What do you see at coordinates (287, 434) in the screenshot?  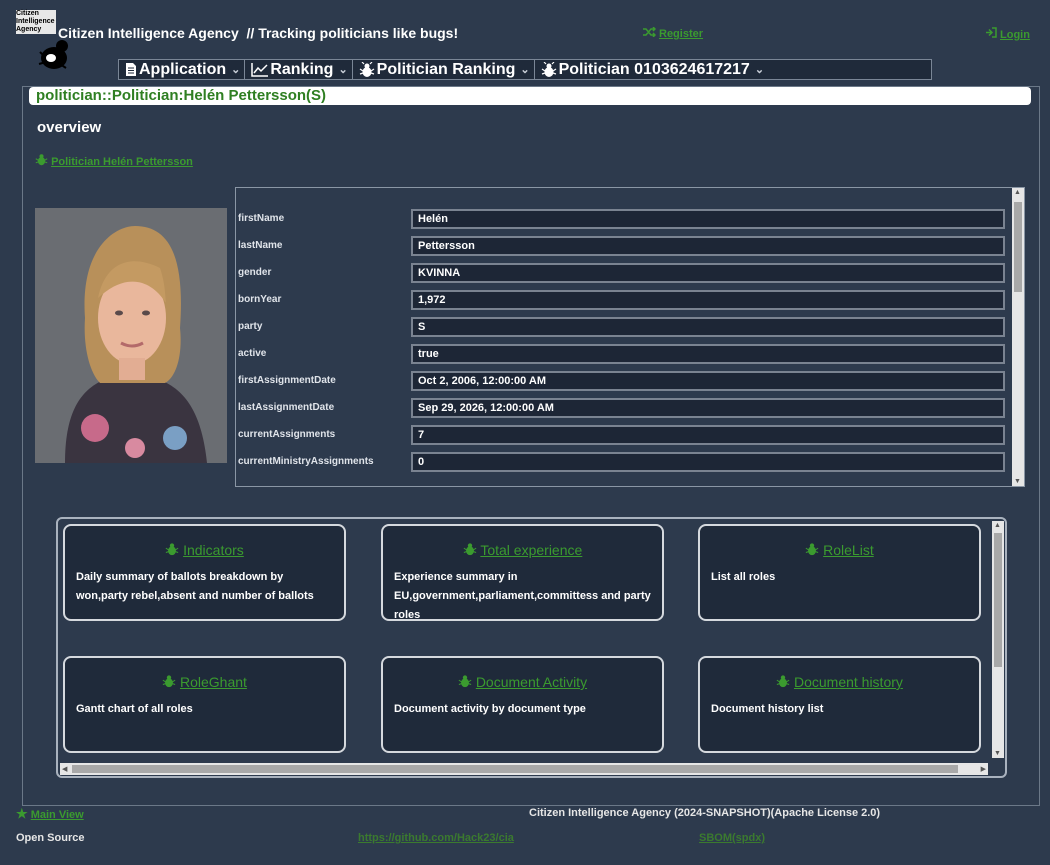 I see `field-label: currentAssignments` at bounding box center [287, 434].